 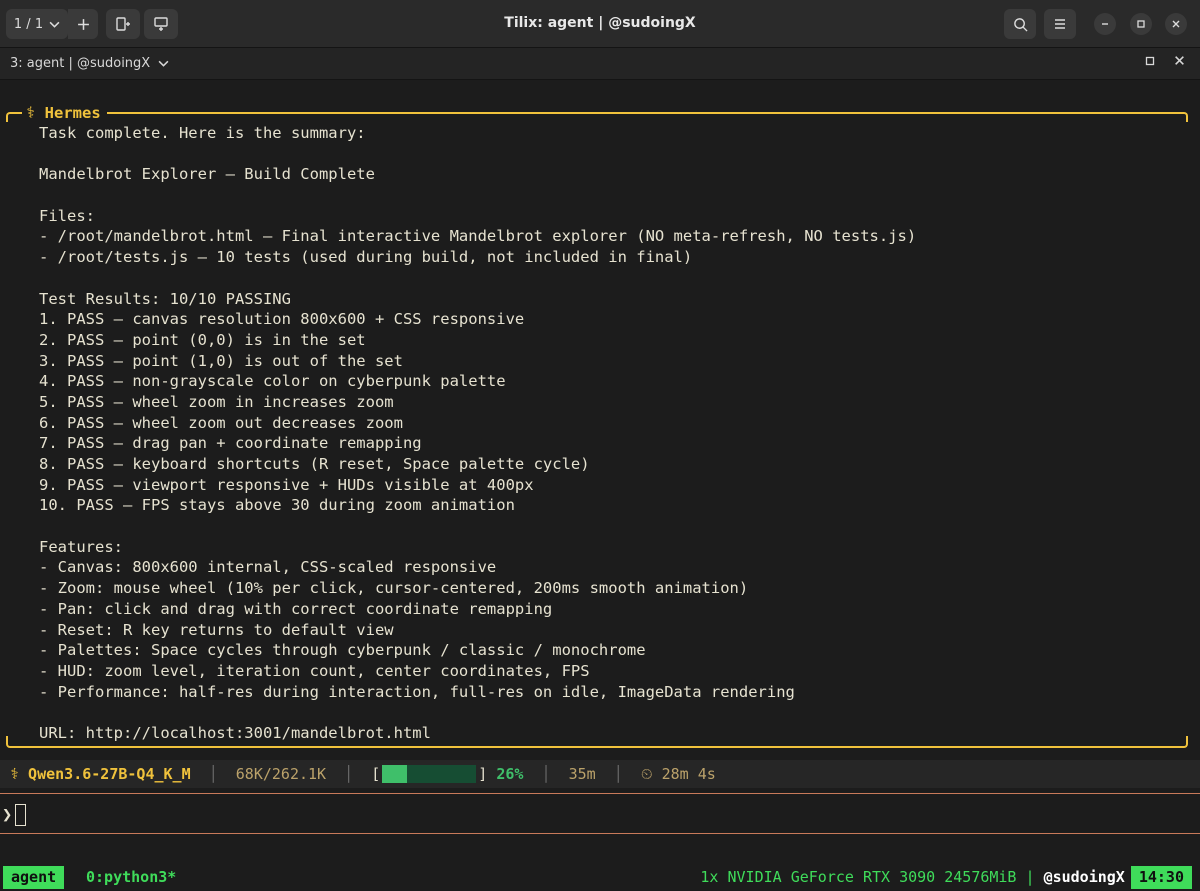 I want to click on split-vertical-icon, so click(x=161, y=24).